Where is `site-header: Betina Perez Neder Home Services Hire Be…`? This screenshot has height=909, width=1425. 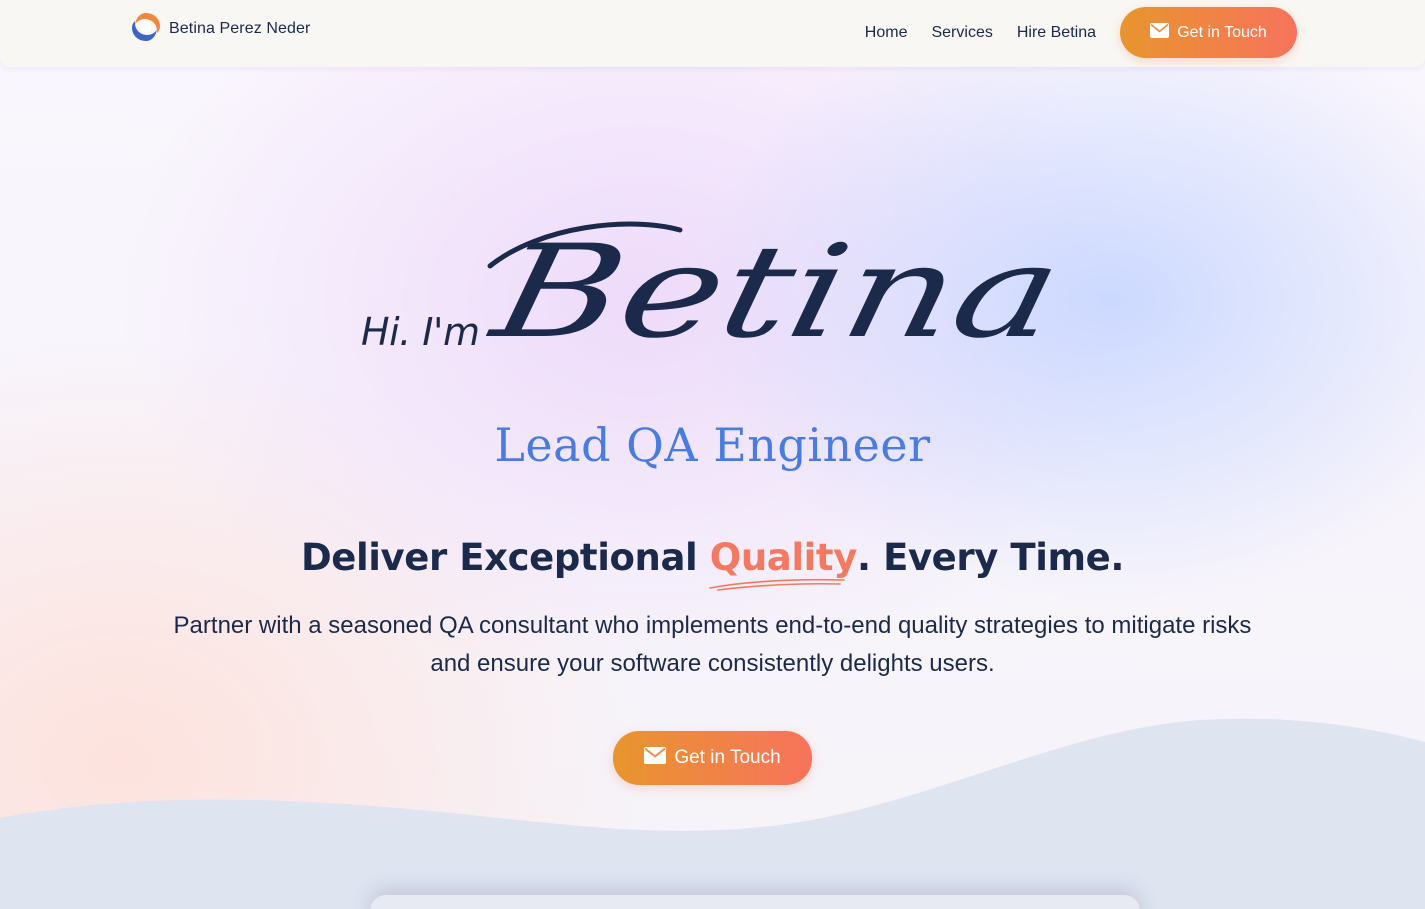
site-header: Betina Perez Neder Home Services Hire Be… is located at coordinates (712, 33).